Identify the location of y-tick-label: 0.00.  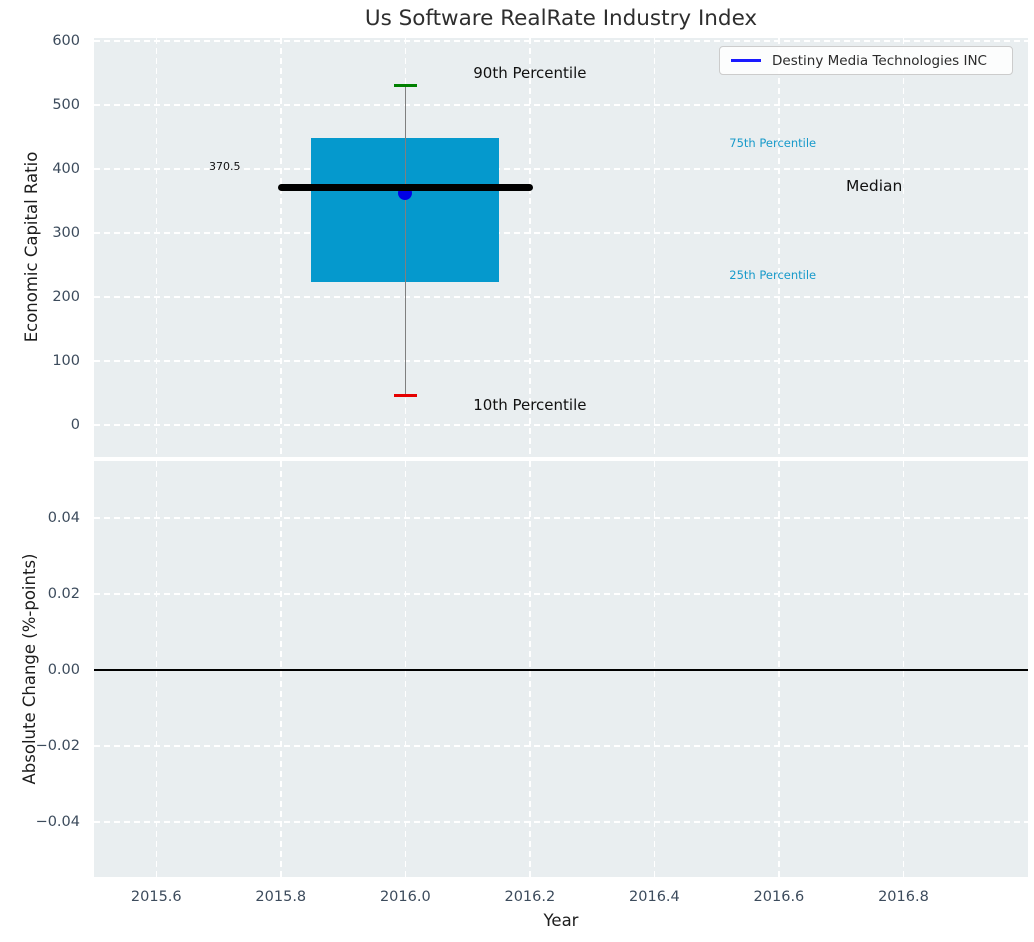
(63, 669).